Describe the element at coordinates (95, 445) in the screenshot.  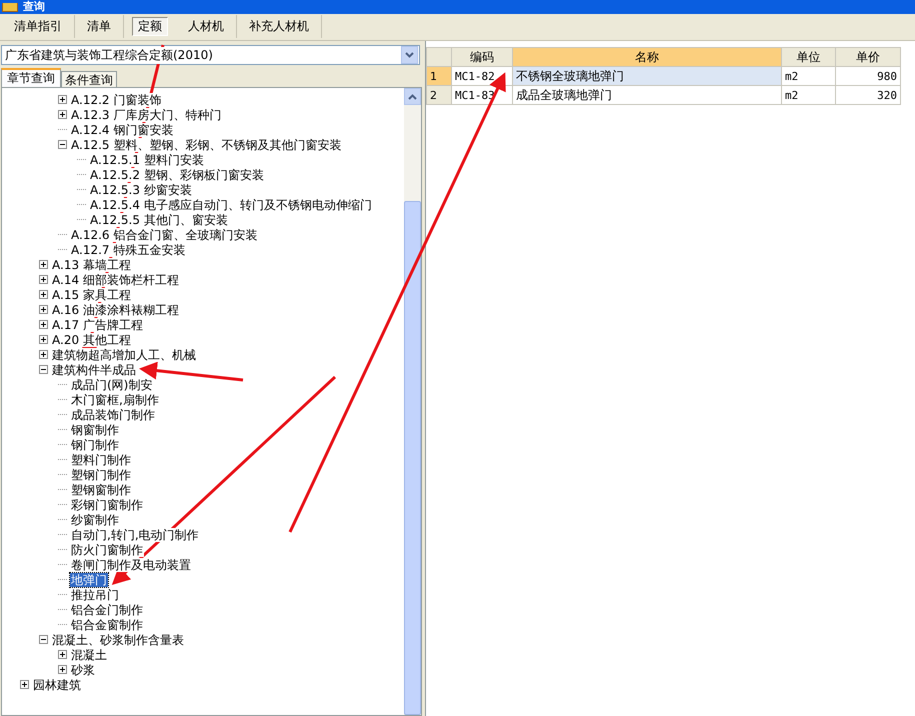
I see `tree-item: 钢门制作` at that location.